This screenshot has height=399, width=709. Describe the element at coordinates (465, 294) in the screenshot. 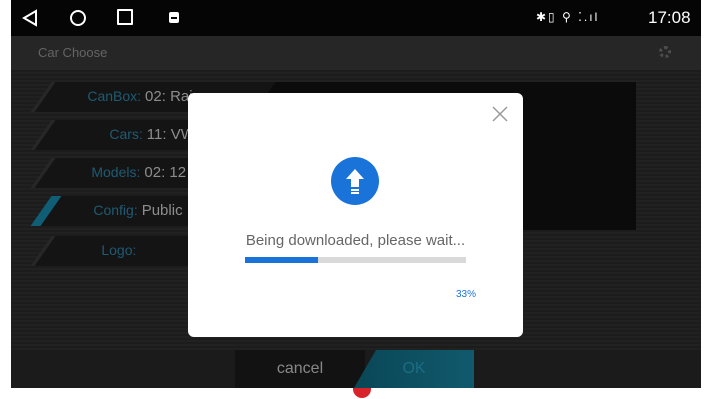

I see `progress-percent: 33%` at that location.